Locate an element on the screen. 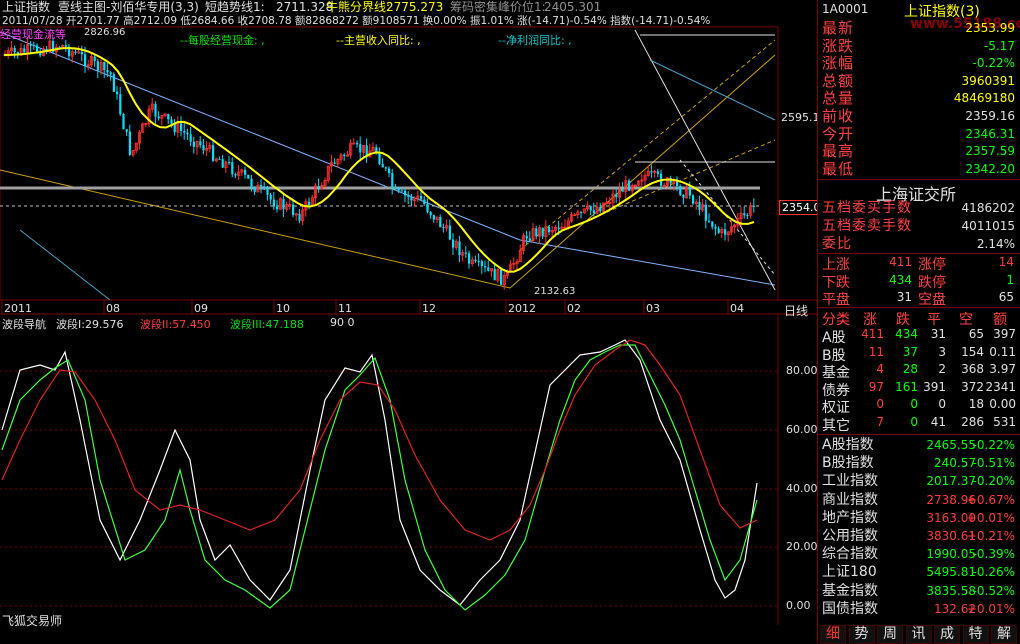  order-label: 五档委买手数 is located at coordinates (867, 208).